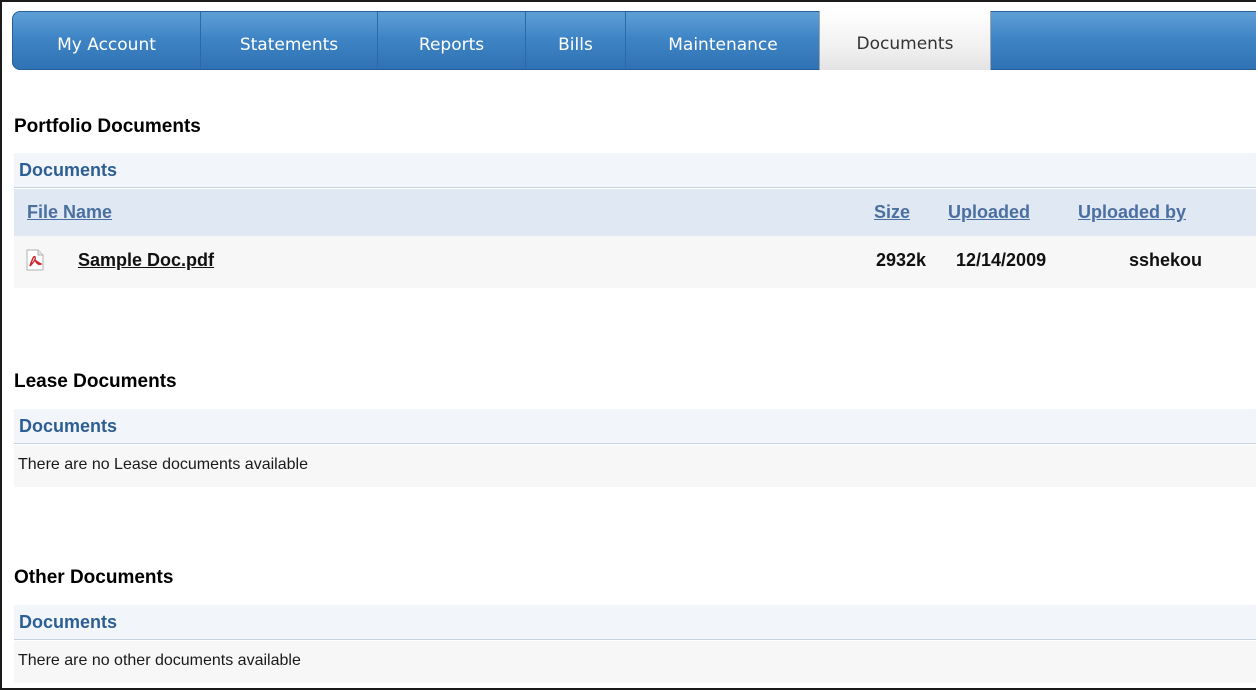 The image size is (1258, 690). What do you see at coordinates (69, 212) in the screenshot?
I see `column-file-name-link: File Name` at bounding box center [69, 212].